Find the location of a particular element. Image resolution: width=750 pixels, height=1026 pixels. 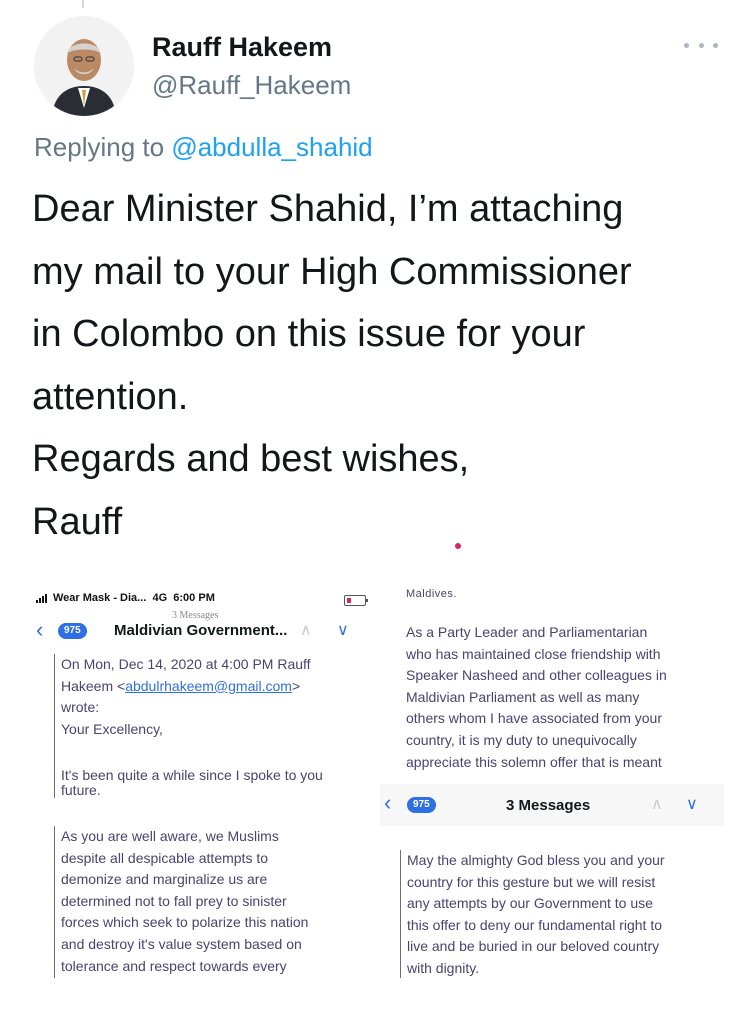

tweet-line: my mail to your High Commissioner is located at coordinates (332, 271).